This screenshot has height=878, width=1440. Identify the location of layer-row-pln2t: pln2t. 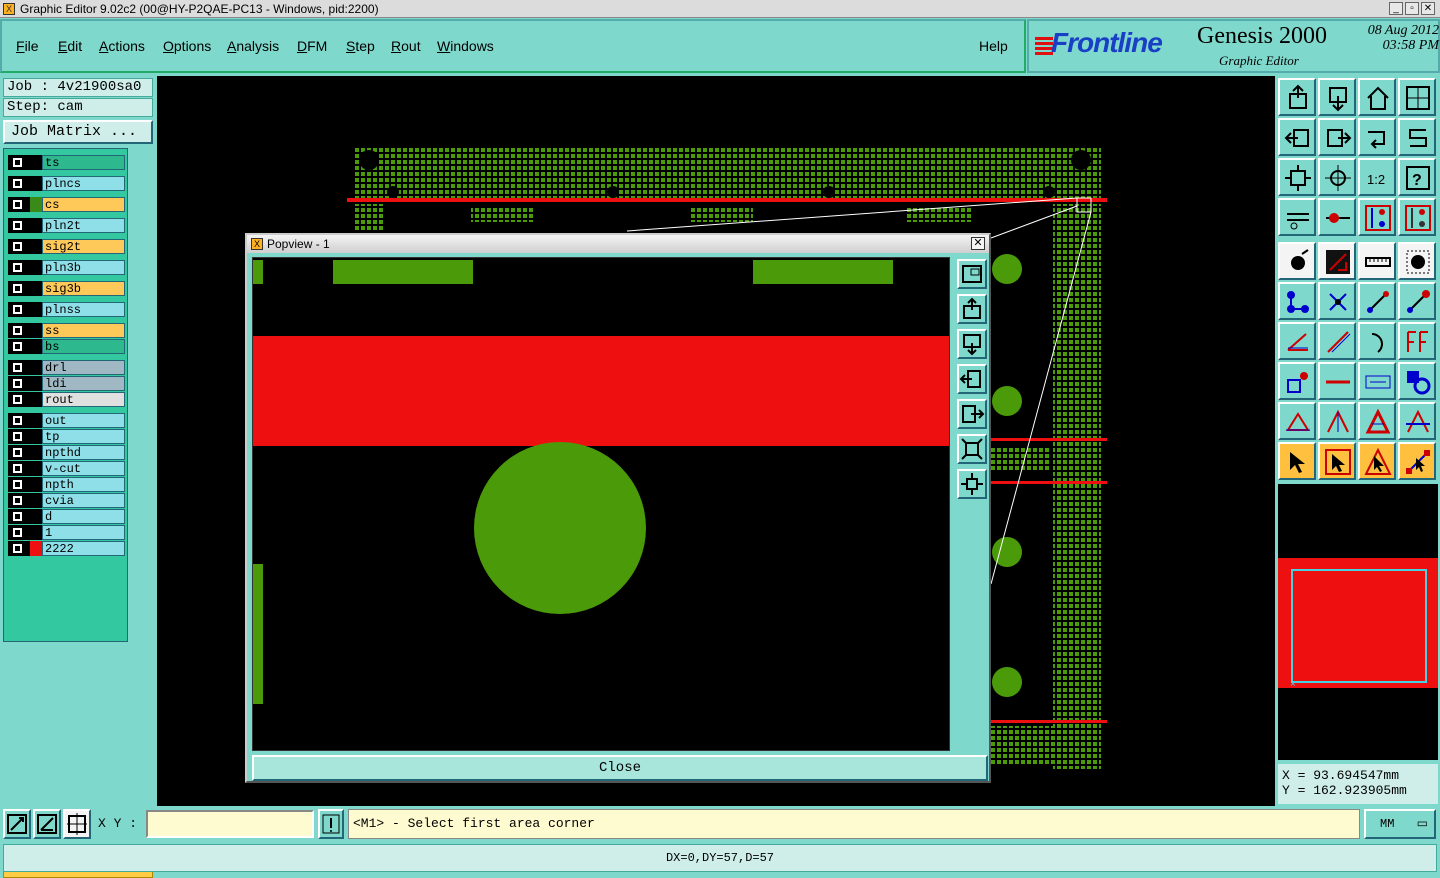
(67, 225).